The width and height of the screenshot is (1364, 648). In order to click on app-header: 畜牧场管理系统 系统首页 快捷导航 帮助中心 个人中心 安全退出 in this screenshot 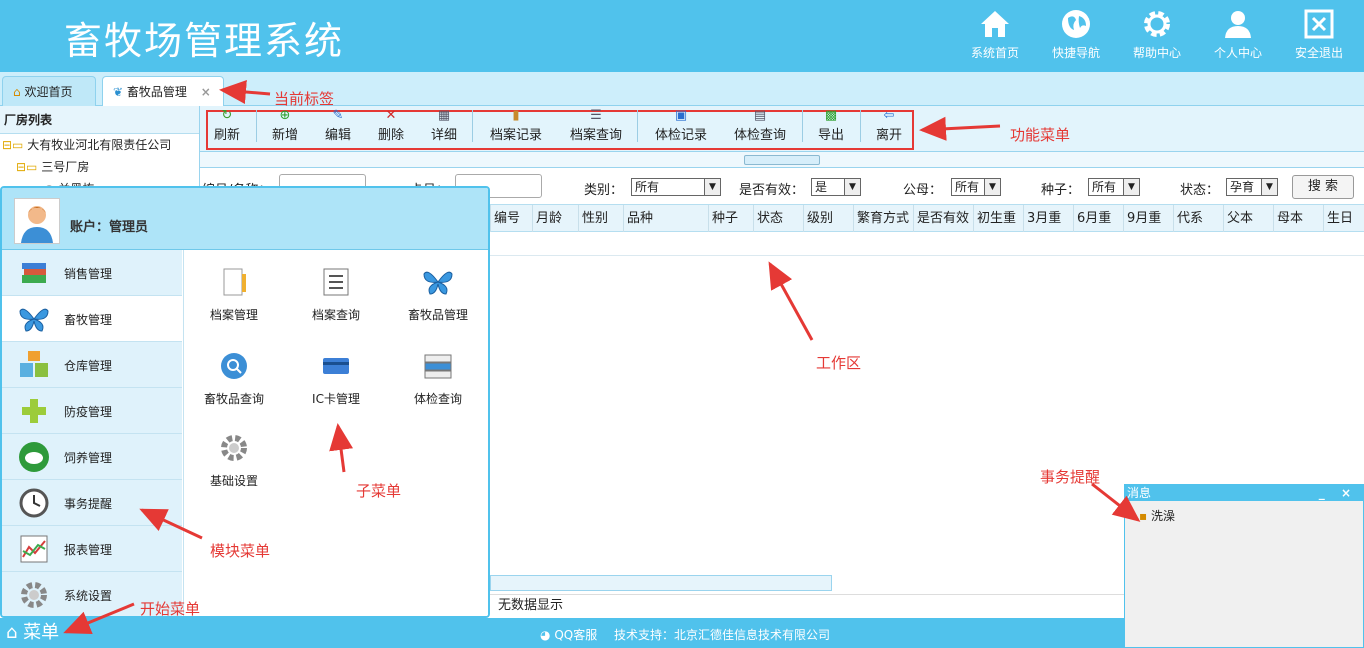, I will do `click(682, 36)`.